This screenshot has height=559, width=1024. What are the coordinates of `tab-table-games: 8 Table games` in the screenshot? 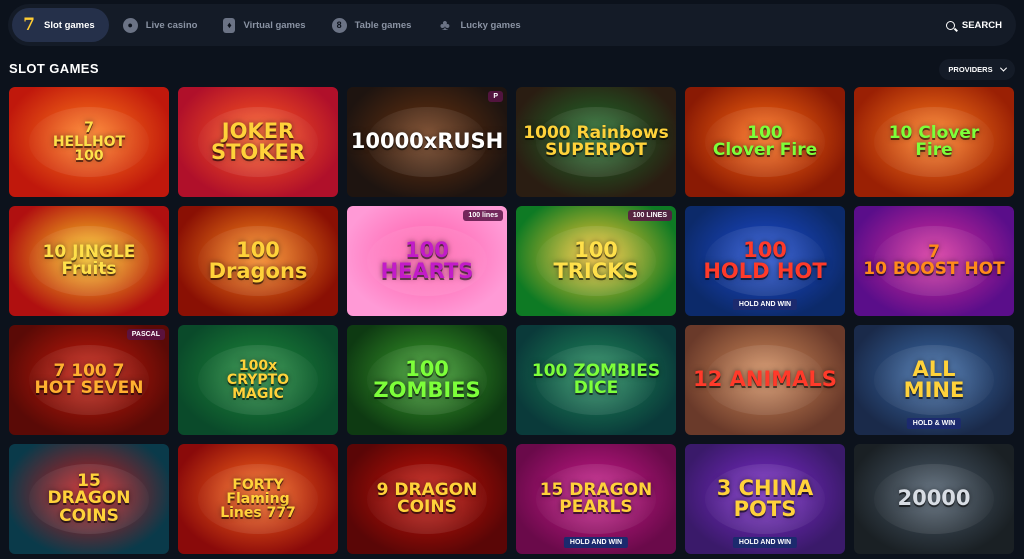 It's located at (373, 25).